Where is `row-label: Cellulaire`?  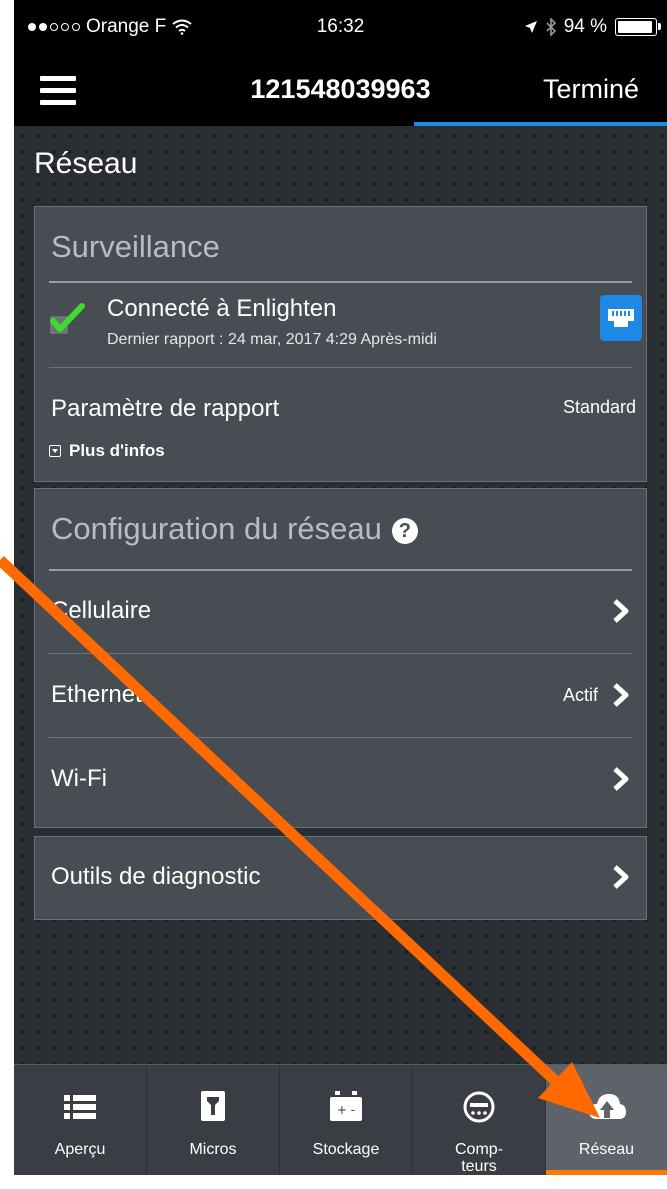 row-label: Cellulaire is located at coordinates (101, 610).